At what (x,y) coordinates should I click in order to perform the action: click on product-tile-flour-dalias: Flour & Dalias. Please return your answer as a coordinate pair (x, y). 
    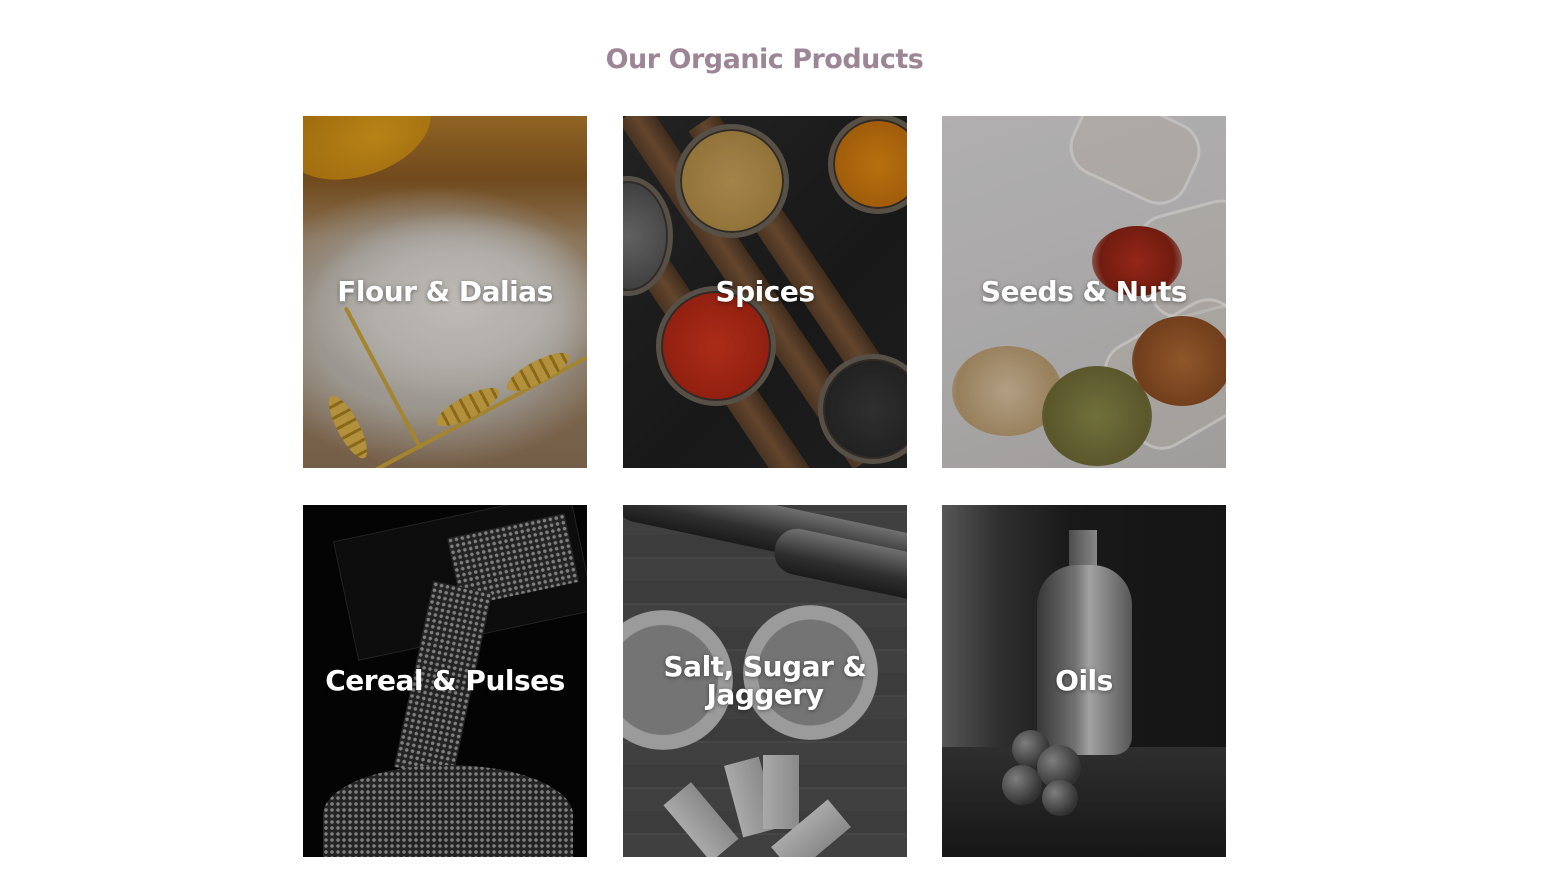
    Looking at the image, I should click on (445, 292).